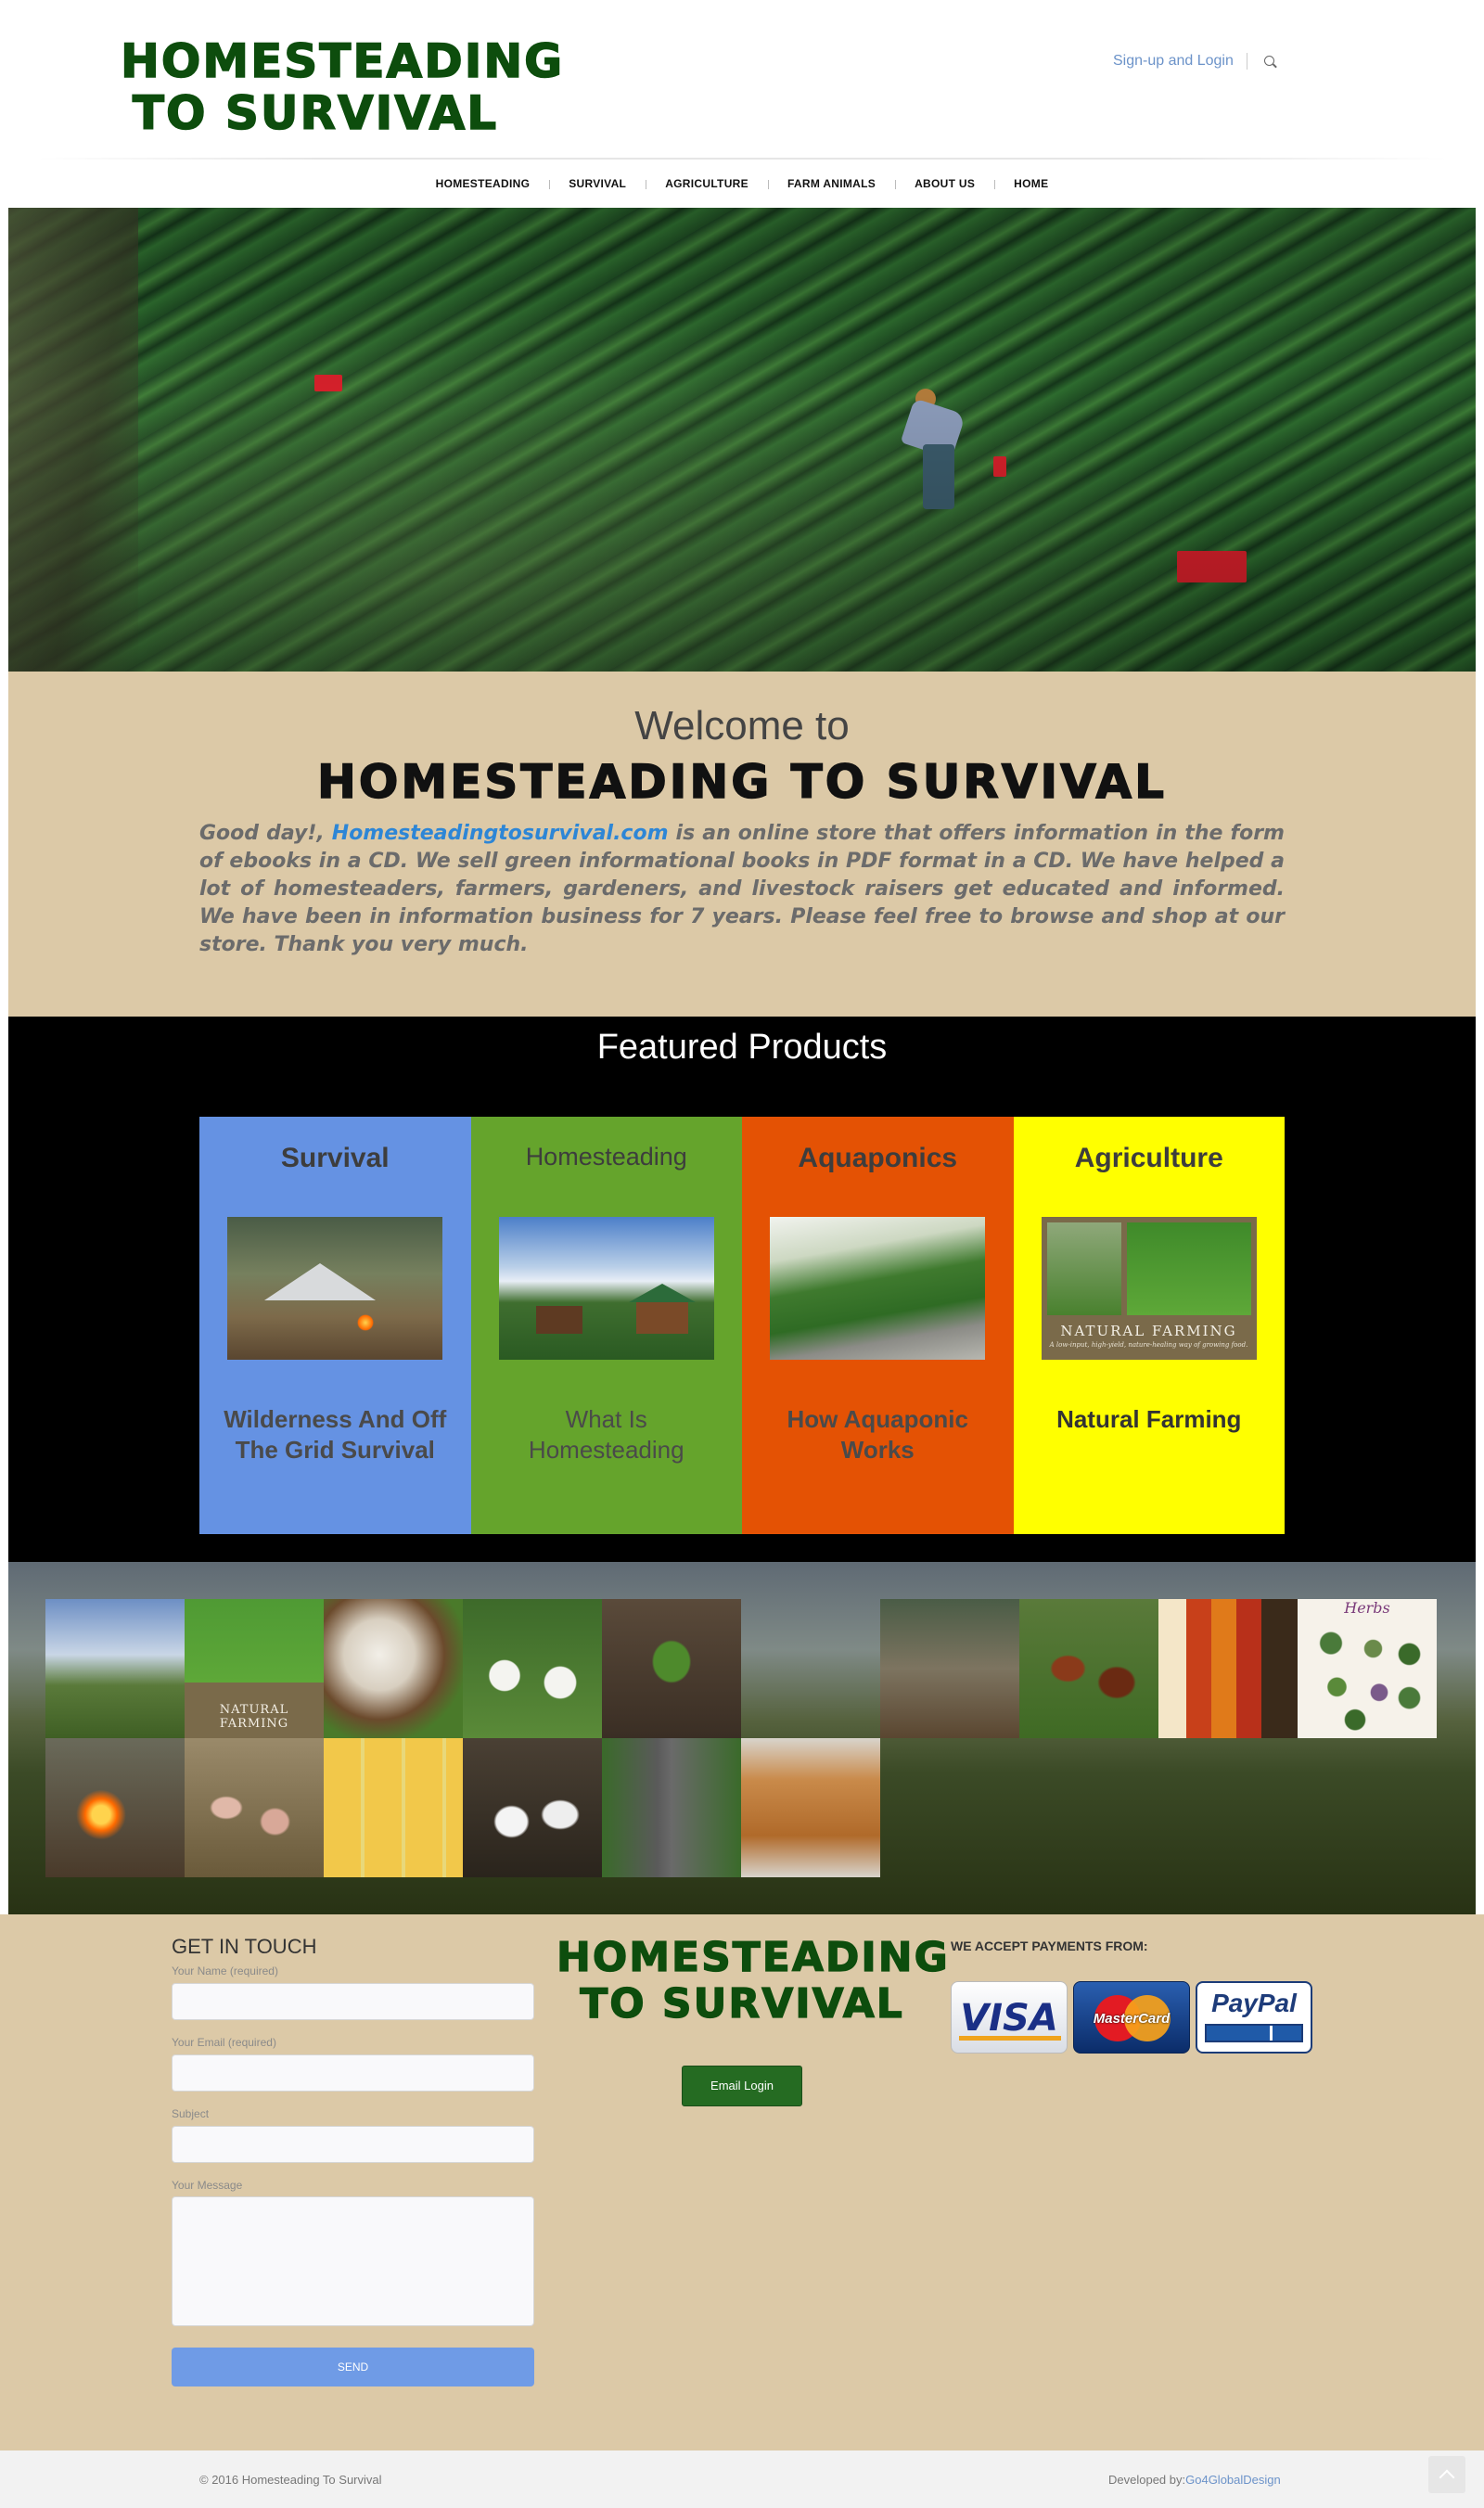  Describe the element at coordinates (810, 1807) in the screenshot. I see `gallery-thumb-wooden-cabinet` at that location.